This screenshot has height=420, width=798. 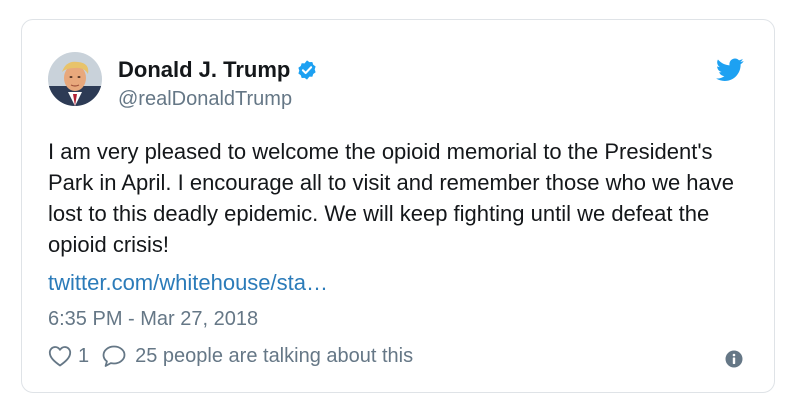 I want to click on info-icon, so click(x=734, y=359).